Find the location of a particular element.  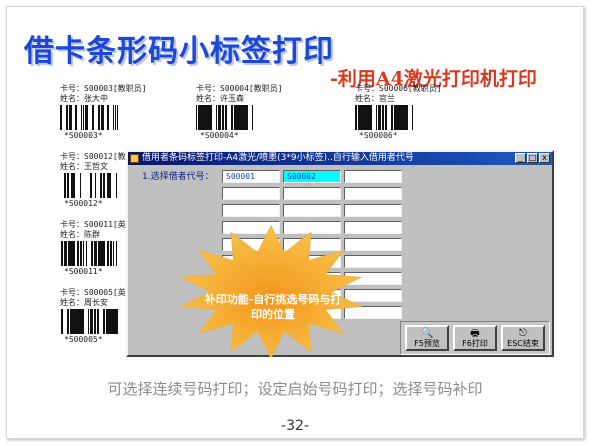

minimize-button: _ is located at coordinates (520, 158).